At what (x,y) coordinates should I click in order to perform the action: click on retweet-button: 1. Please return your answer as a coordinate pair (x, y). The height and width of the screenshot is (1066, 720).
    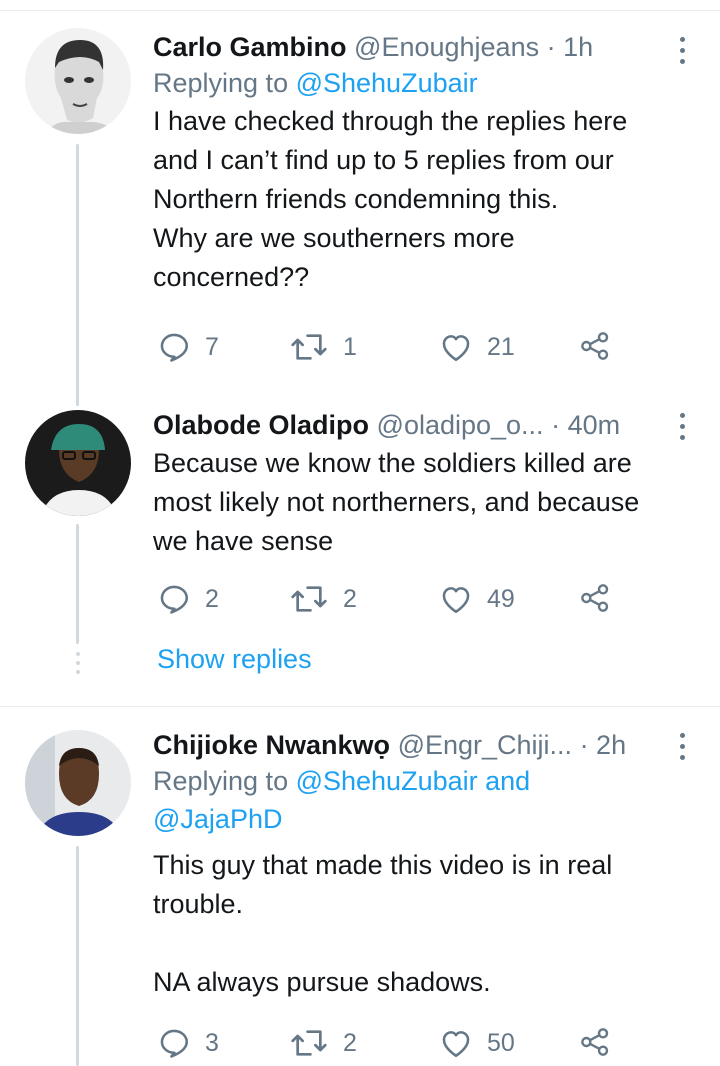
    Looking at the image, I should click on (323, 347).